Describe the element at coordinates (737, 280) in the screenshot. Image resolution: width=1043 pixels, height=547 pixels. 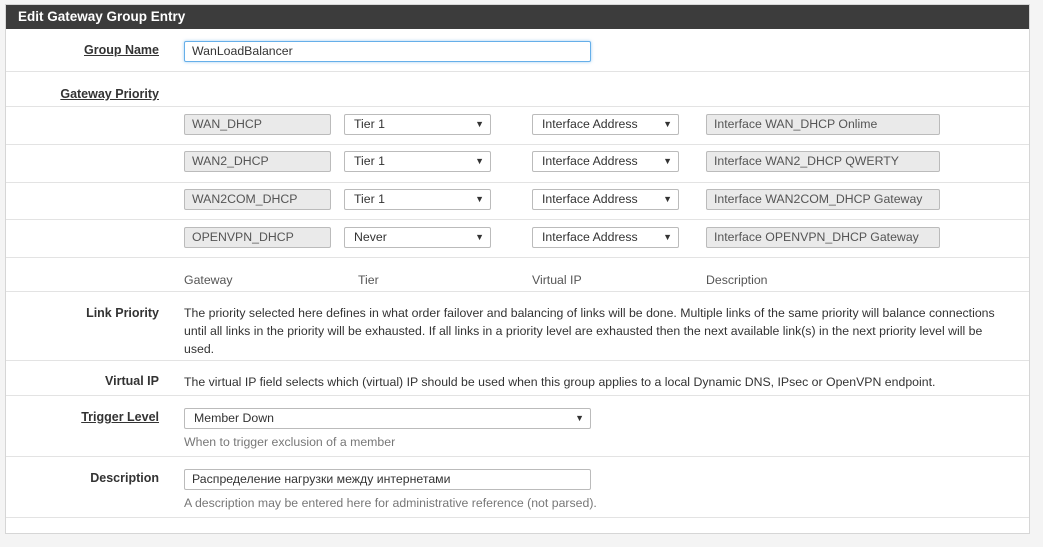
I see `column-header-description: Description` at that location.